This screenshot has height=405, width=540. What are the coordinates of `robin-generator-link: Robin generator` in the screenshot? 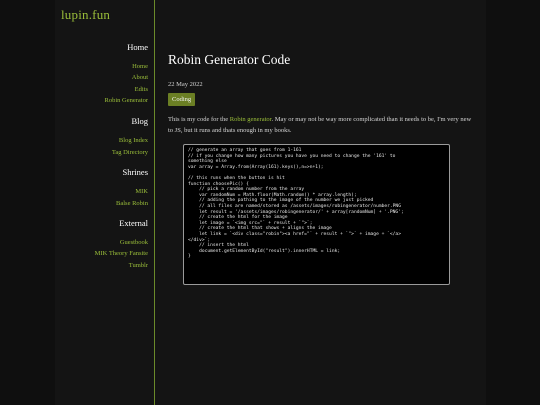 It's located at (251, 119).